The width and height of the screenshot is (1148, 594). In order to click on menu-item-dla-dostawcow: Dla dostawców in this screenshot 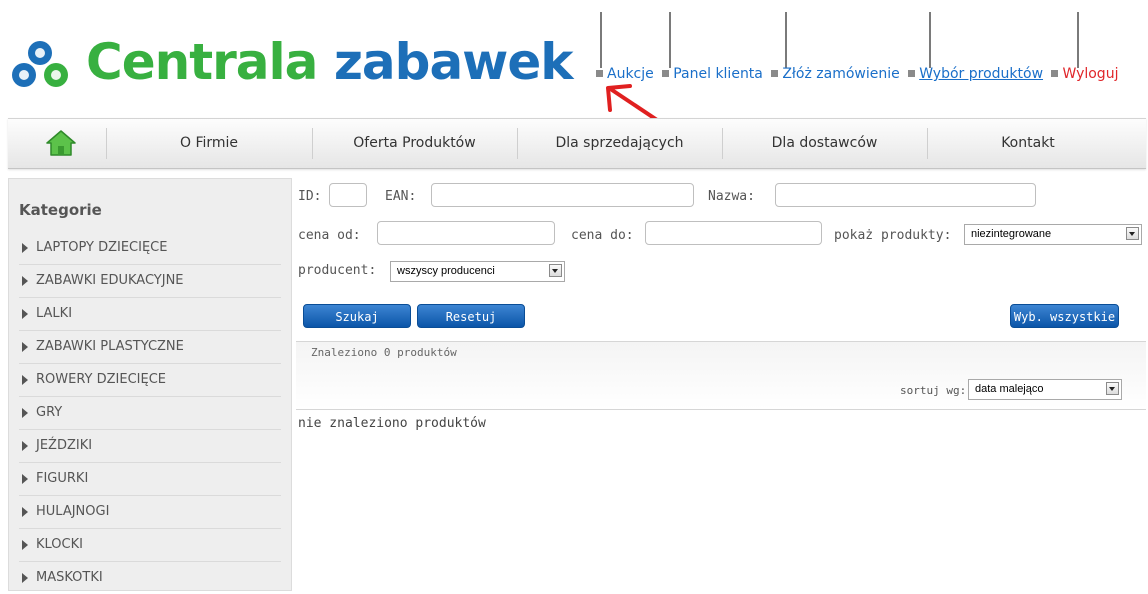, I will do `click(824, 143)`.